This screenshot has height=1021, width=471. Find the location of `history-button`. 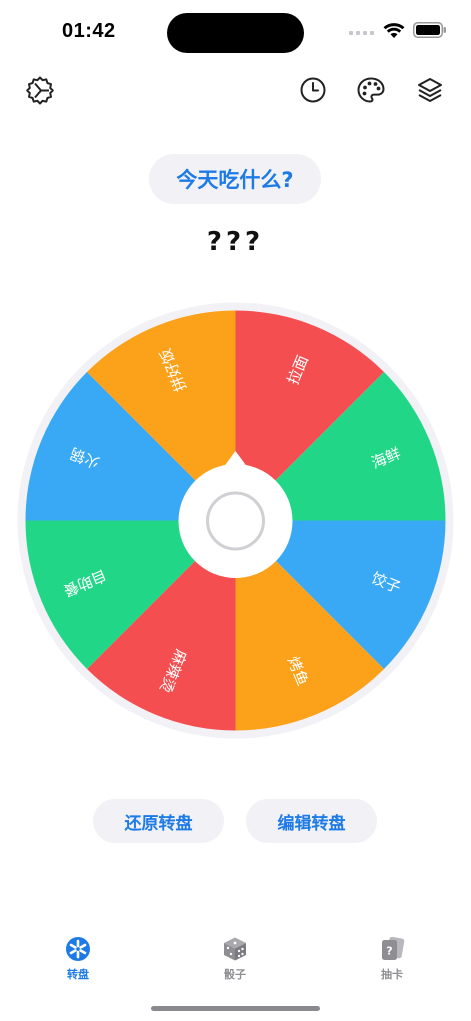

history-button is located at coordinates (313, 90).